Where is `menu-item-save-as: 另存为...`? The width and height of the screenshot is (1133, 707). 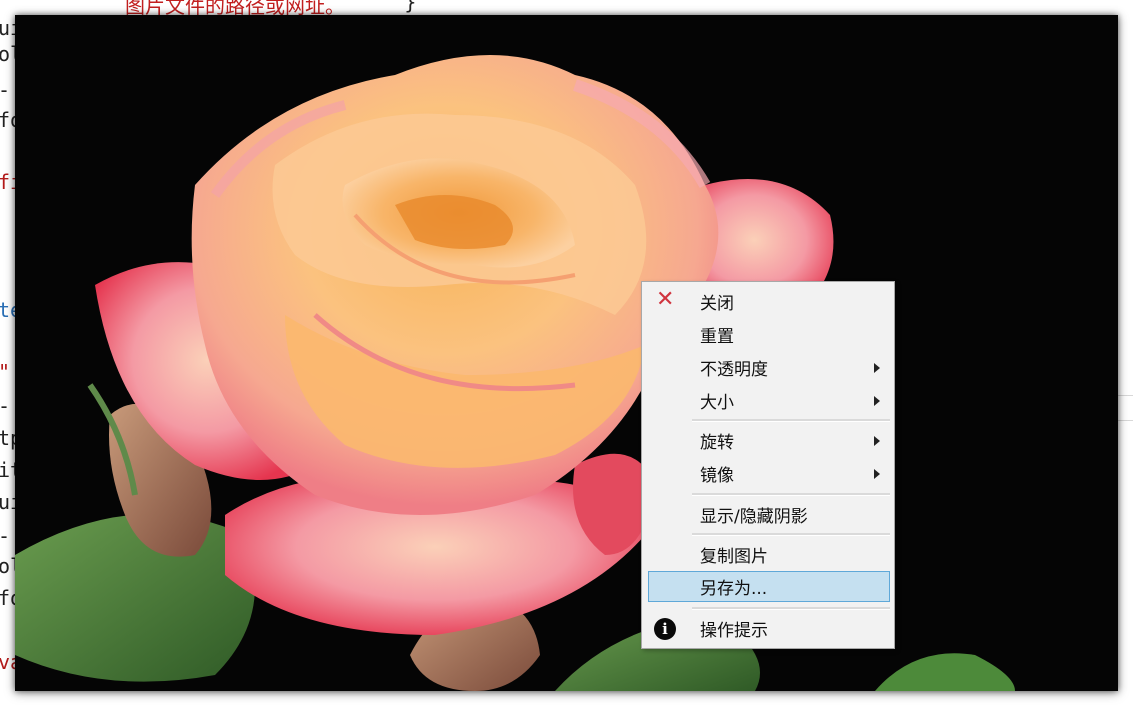 menu-item-save-as: 另存为... is located at coordinates (769, 586).